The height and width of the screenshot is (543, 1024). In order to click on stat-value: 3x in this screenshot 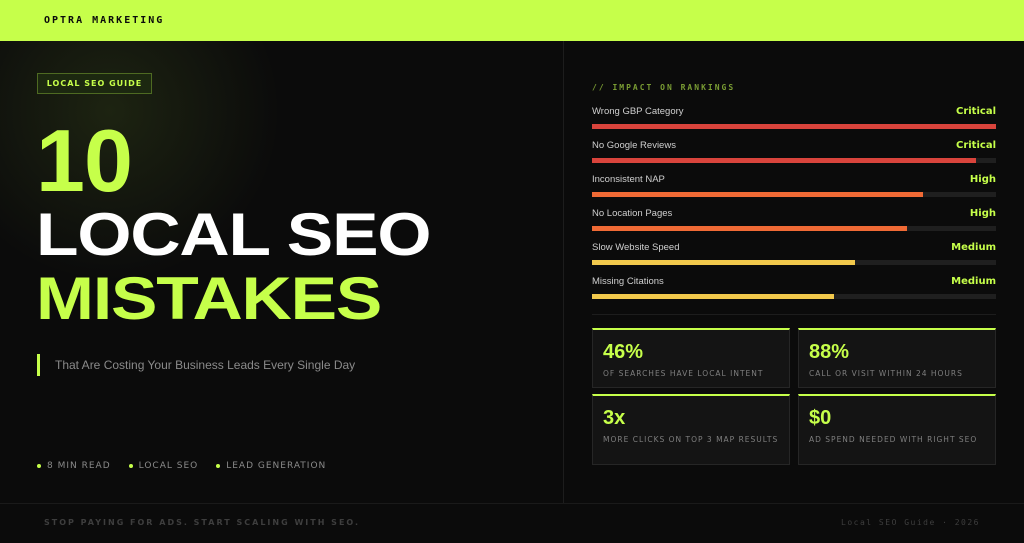, I will do `click(614, 418)`.